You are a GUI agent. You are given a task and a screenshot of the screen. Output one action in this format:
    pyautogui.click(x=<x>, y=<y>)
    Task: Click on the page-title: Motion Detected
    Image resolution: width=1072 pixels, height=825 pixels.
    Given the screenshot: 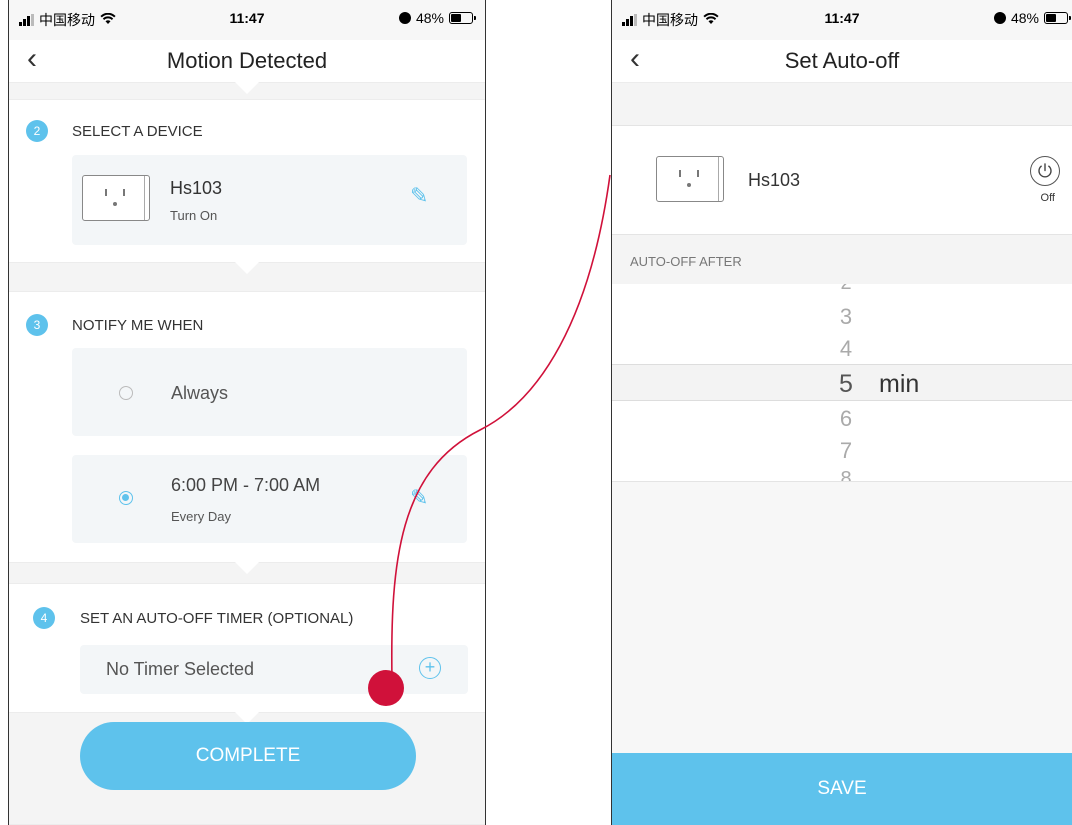 What is the action you would take?
    pyautogui.click(x=247, y=60)
    